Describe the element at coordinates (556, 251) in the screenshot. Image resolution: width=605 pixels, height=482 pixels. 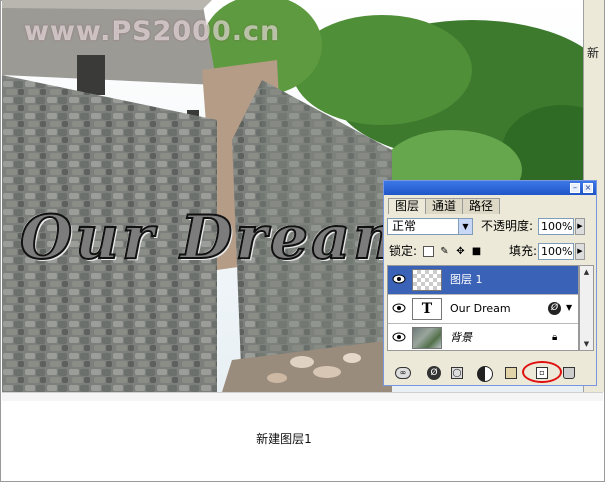
I see `fill-input: 100%` at that location.